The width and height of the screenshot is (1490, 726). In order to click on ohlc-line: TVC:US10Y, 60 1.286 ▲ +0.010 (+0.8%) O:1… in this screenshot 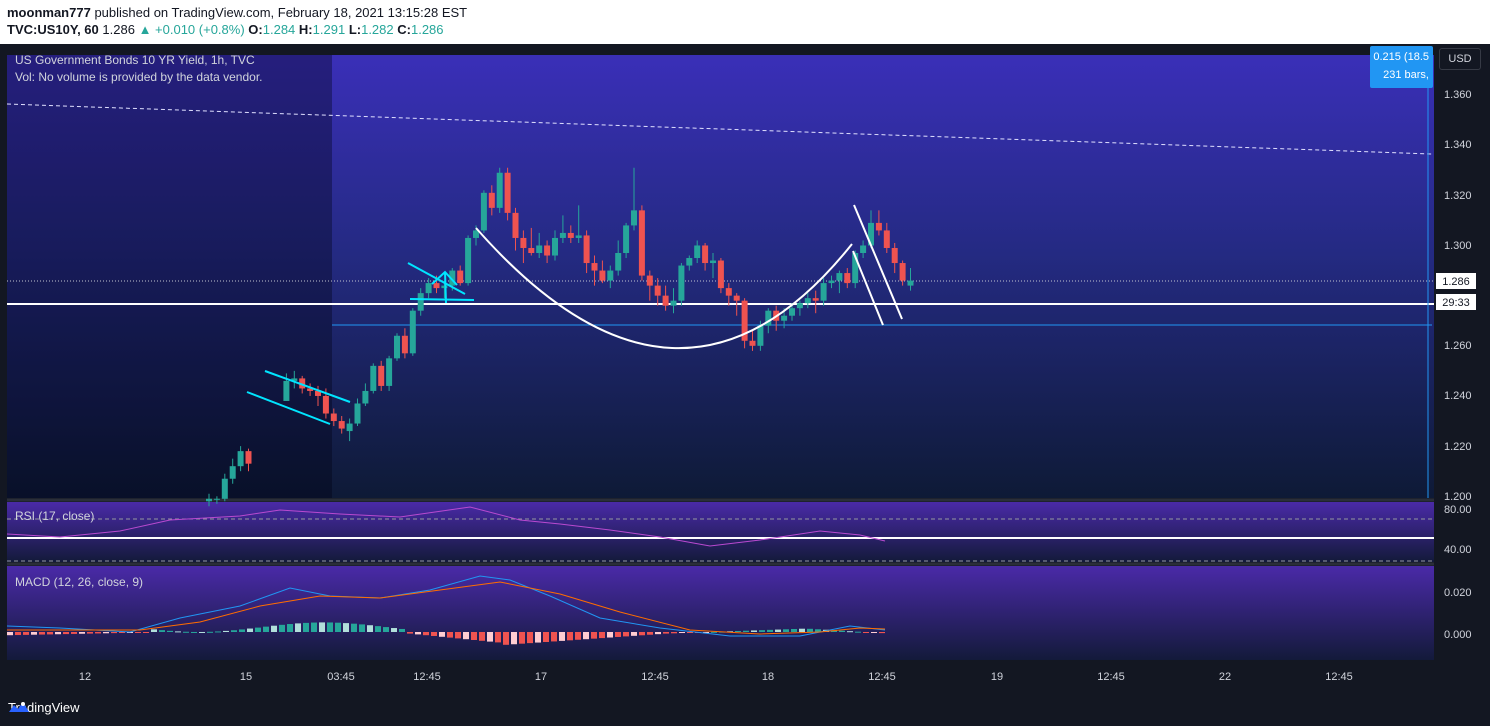, I will do `click(225, 29)`.